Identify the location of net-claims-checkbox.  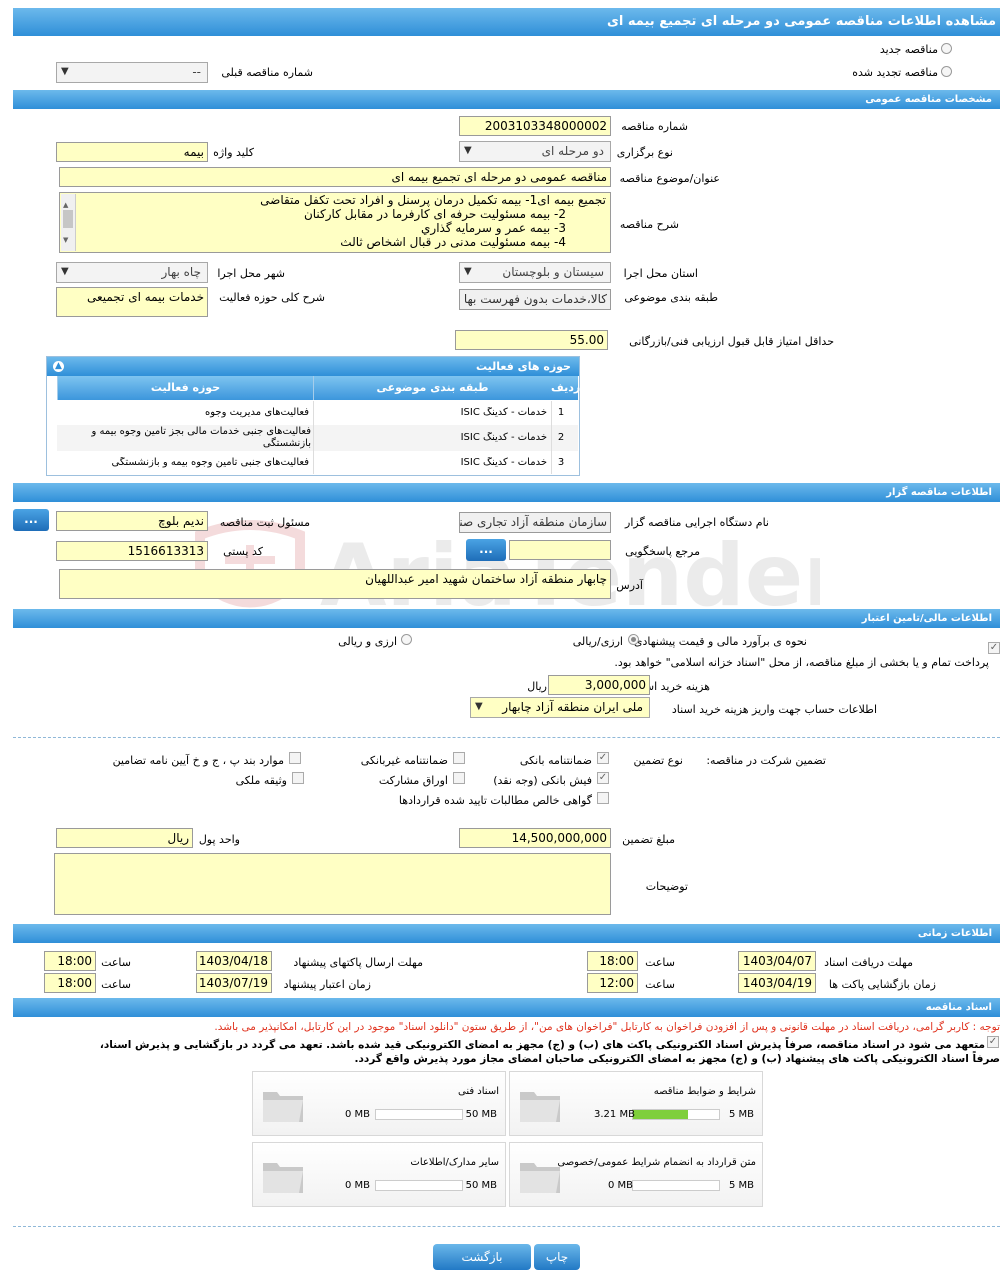
(603, 798).